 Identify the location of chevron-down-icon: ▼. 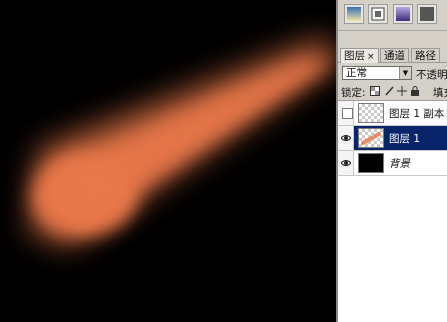
(405, 73).